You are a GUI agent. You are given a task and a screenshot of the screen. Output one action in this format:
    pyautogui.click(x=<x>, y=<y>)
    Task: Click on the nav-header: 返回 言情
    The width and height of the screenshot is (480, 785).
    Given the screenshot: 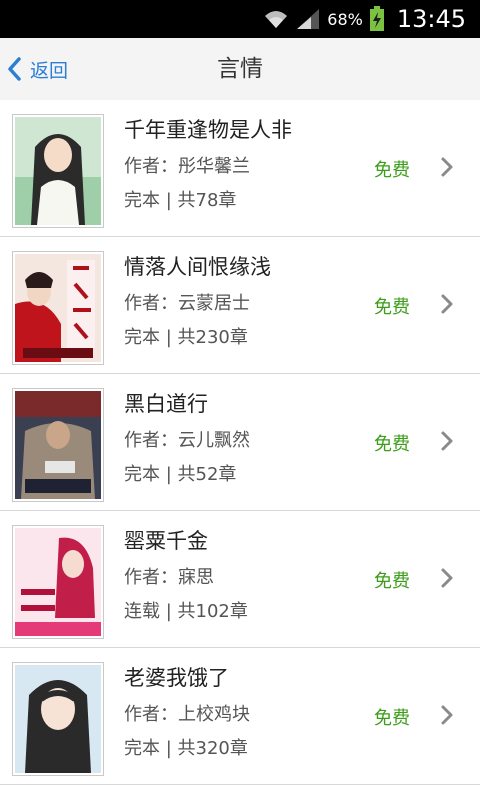 What is the action you would take?
    pyautogui.click(x=240, y=69)
    